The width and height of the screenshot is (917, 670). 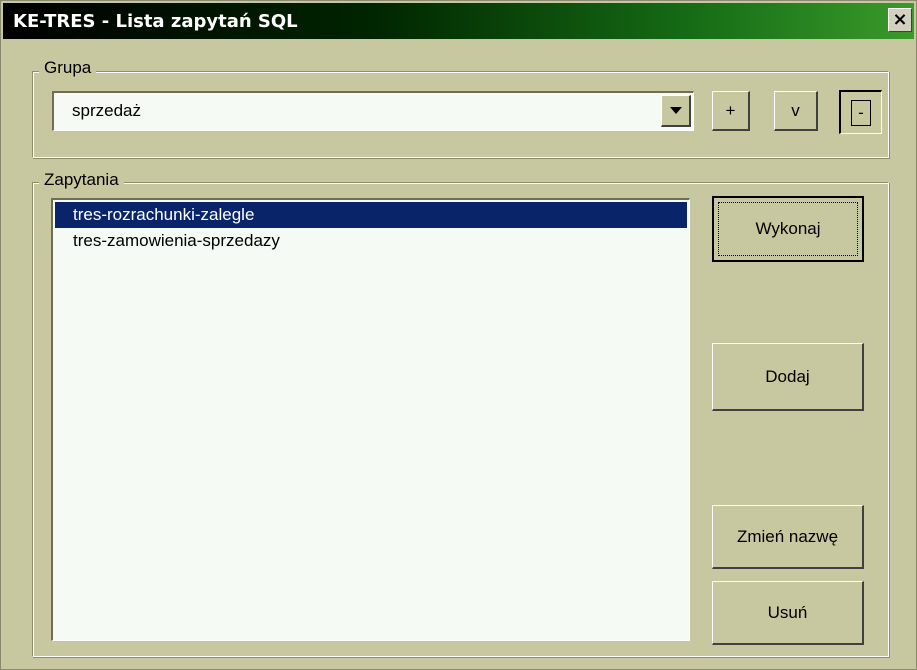 I want to click on delete-query-label: Usuń, so click(x=787, y=612).